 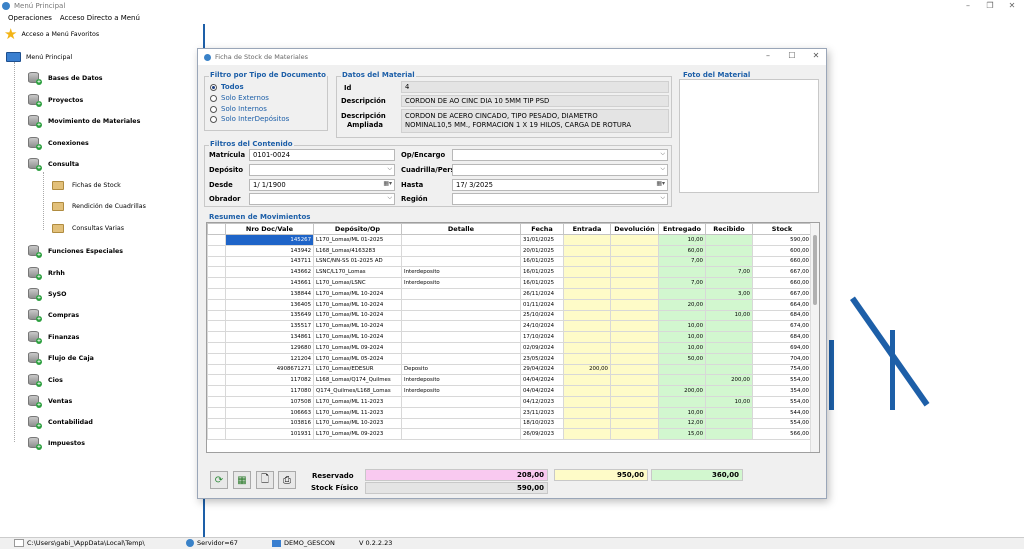 I want to click on cell-detalle: Interdeposito, so click(x=461, y=272).